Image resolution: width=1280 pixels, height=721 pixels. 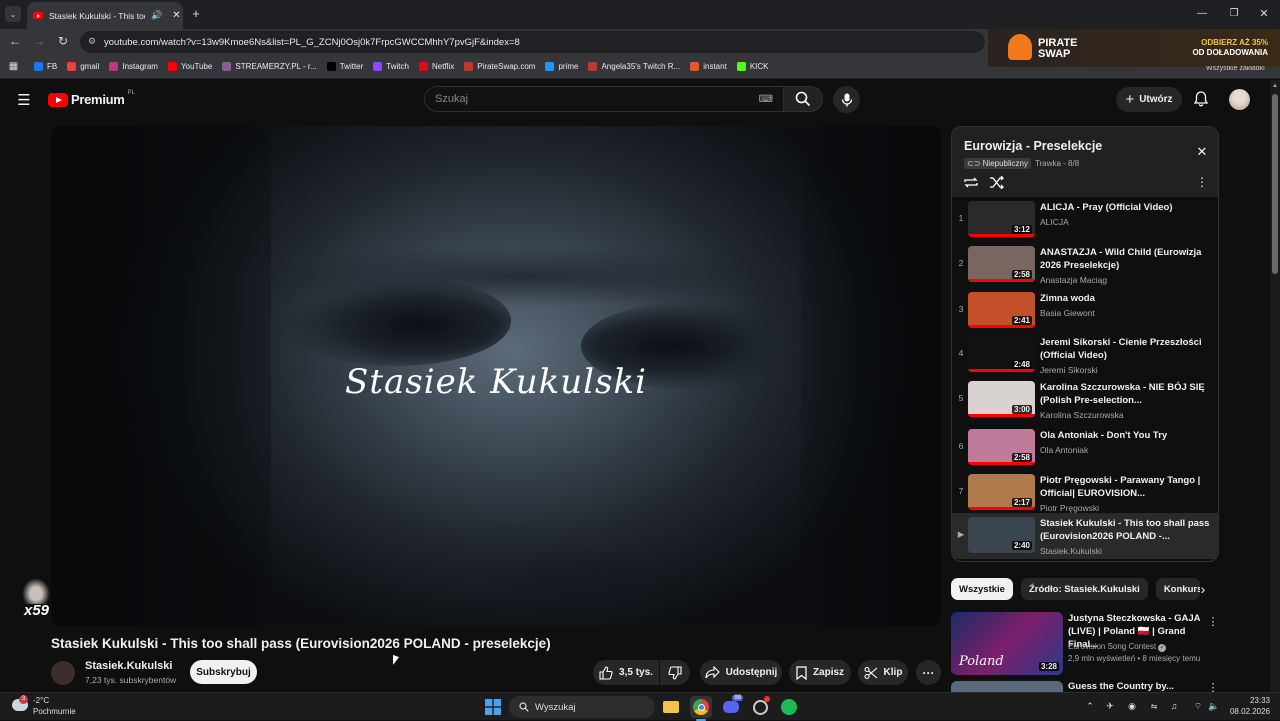 What do you see at coordinates (1249, 706) in the screenshot?
I see `taskbar-clock: 23:33 08.02.2026` at bounding box center [1249, 706].